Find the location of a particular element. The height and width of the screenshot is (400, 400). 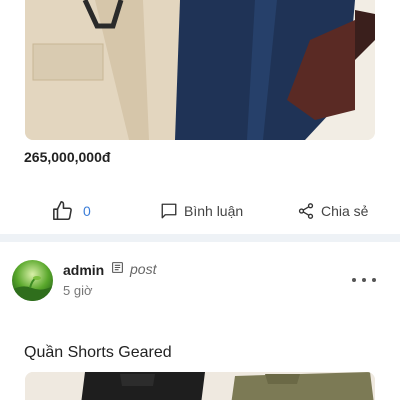

post-type: post is located at coordinates (133, 269).